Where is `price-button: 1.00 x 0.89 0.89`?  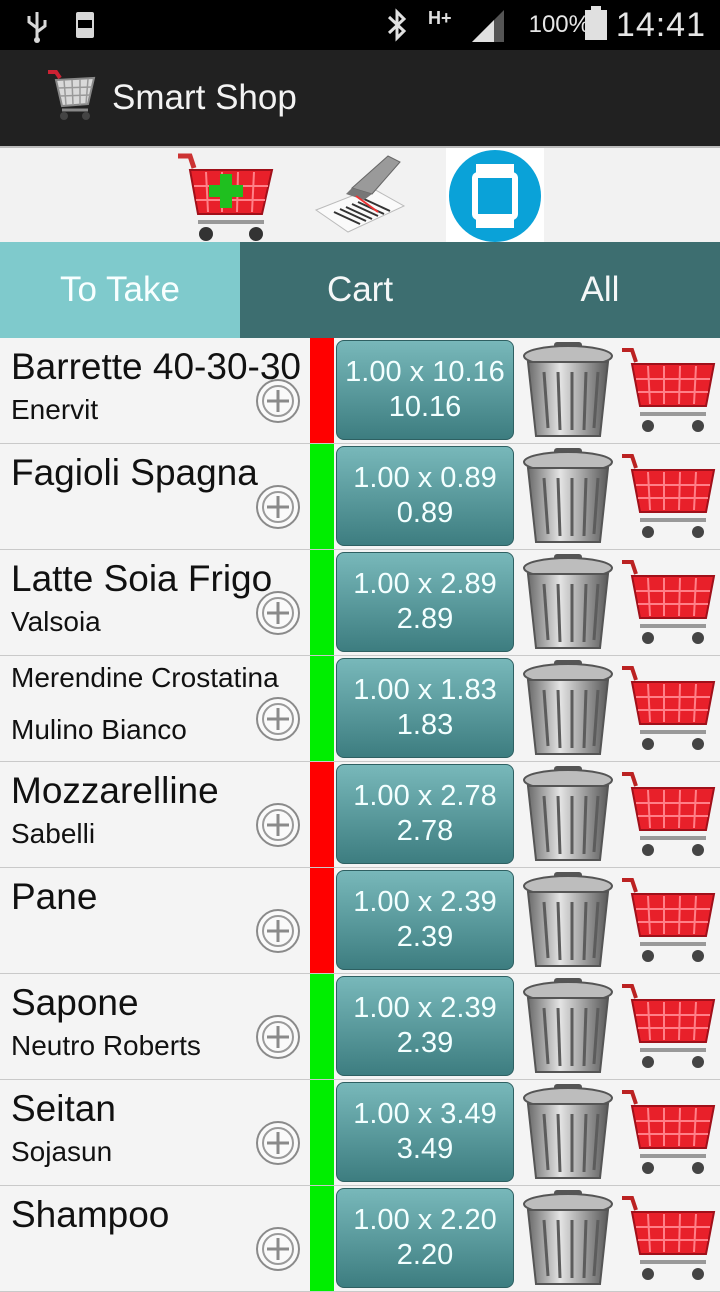
price-button: 1.00 x 0.89 0.89 is located at coordinates (425, 496).